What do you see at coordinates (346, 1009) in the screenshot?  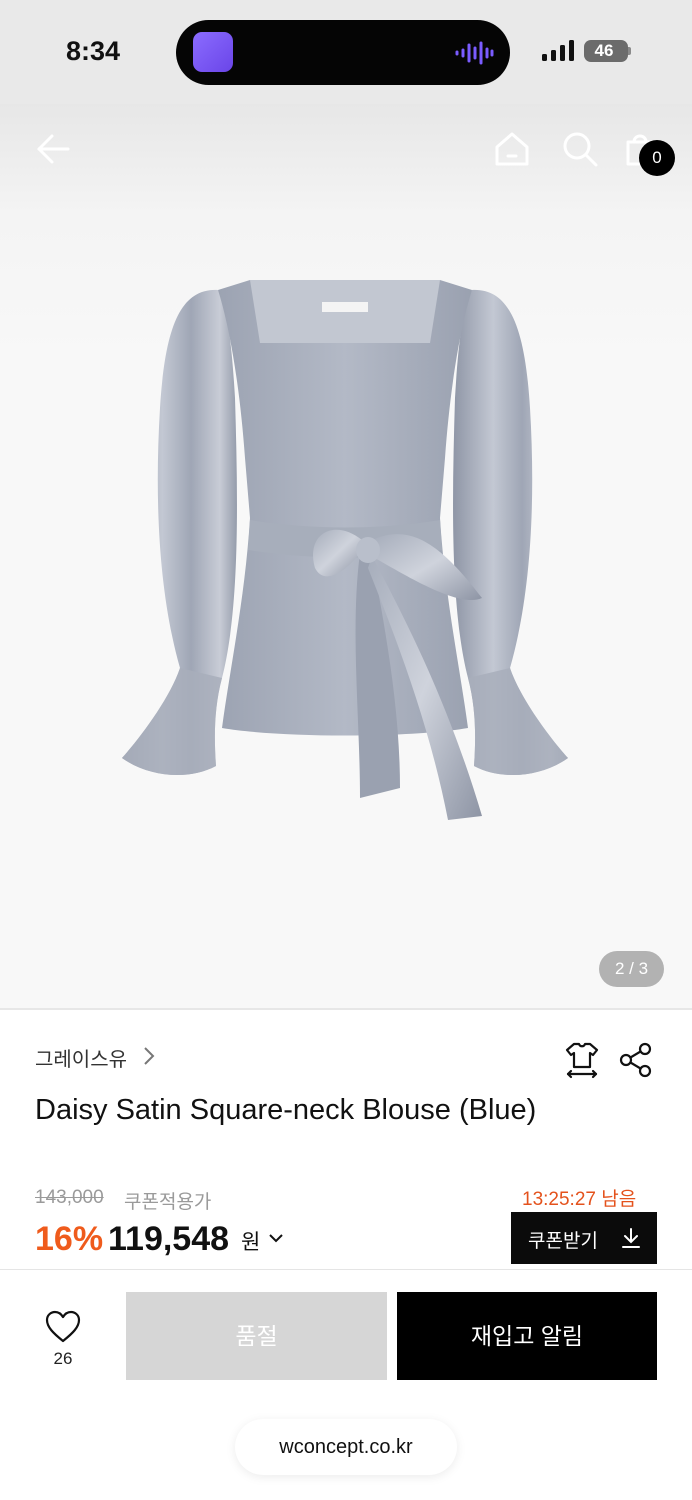 I see `gallery-divider` at bounding box center [346, 1009].